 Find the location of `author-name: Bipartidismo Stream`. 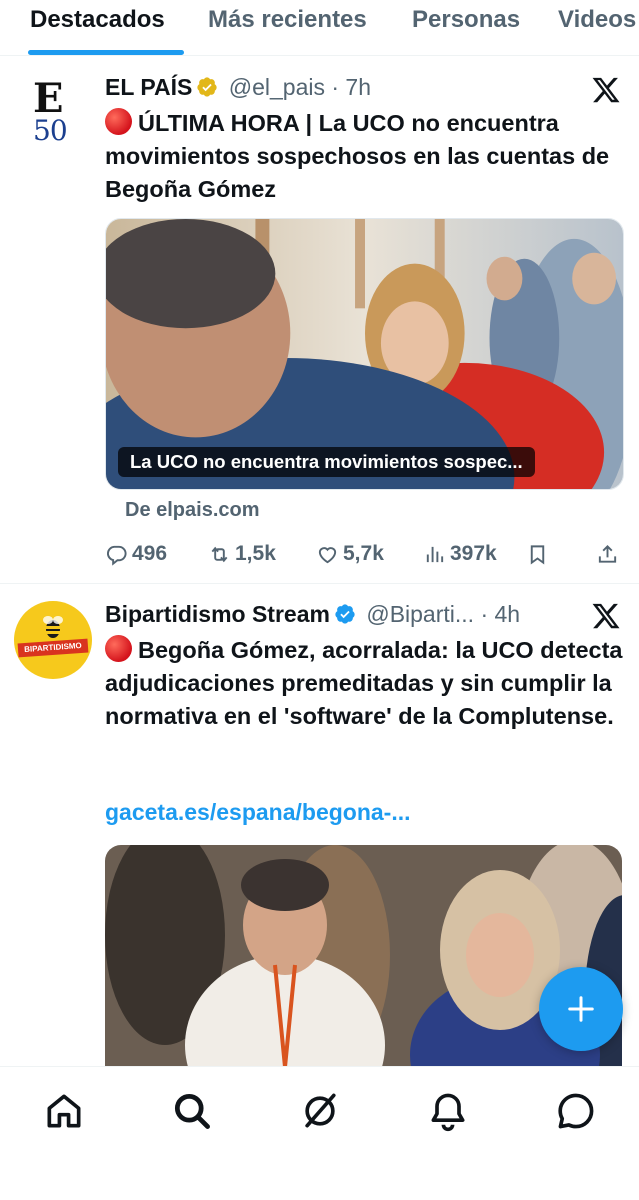

author-name: Bipartidismo Stream is located at coordinates (217, 614).